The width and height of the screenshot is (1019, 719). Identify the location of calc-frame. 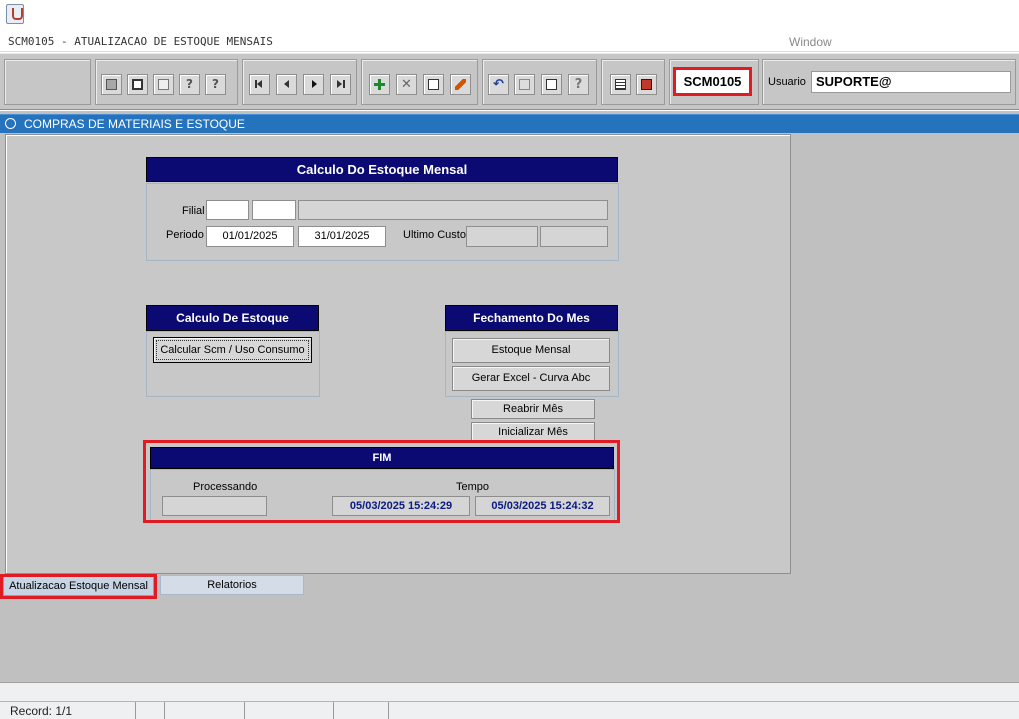
(382, 222).